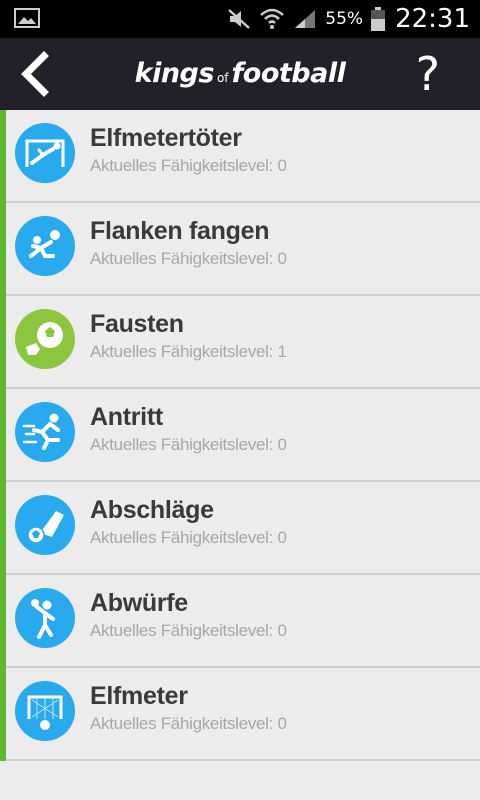 This screenshot has height=800, width=480. What do you see at coordinates (152, 510) in the screenshot?
I see `skill-title: Abschläge` at bounding box center [152, 510].